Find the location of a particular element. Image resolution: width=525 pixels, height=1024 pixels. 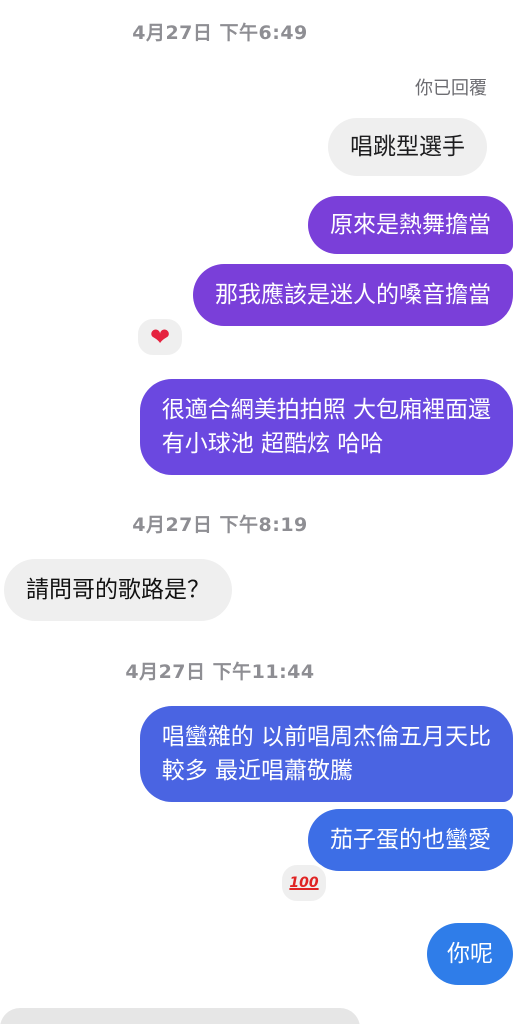

message-bubble-outgoing-3: 很適合網美拍拍照 大包廂裡面還 有小球池 超酷炫 哈哈 is located at coordinates (326, 427).